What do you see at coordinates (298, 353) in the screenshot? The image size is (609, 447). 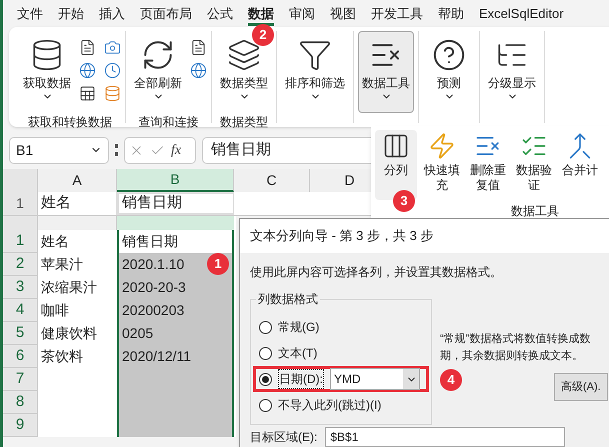 I see `radio-label: 文本(T)` at bounding box center [298, 353].